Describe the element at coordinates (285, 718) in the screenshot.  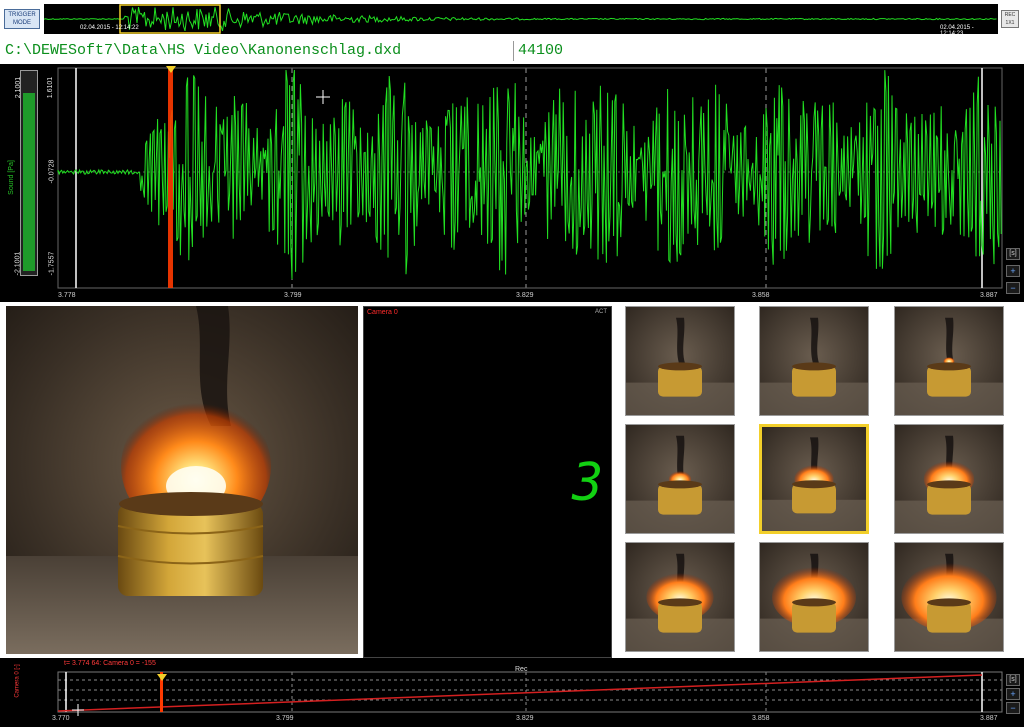
I see `timeline-x-tick-1: 3.799` at that location.